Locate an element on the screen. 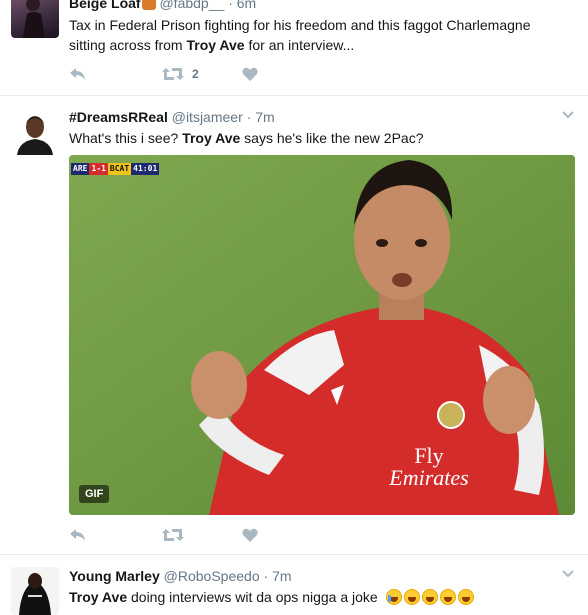 This screenshot has height=615, width=588. retweet-count: 2 is located at coordinates (195, 74).